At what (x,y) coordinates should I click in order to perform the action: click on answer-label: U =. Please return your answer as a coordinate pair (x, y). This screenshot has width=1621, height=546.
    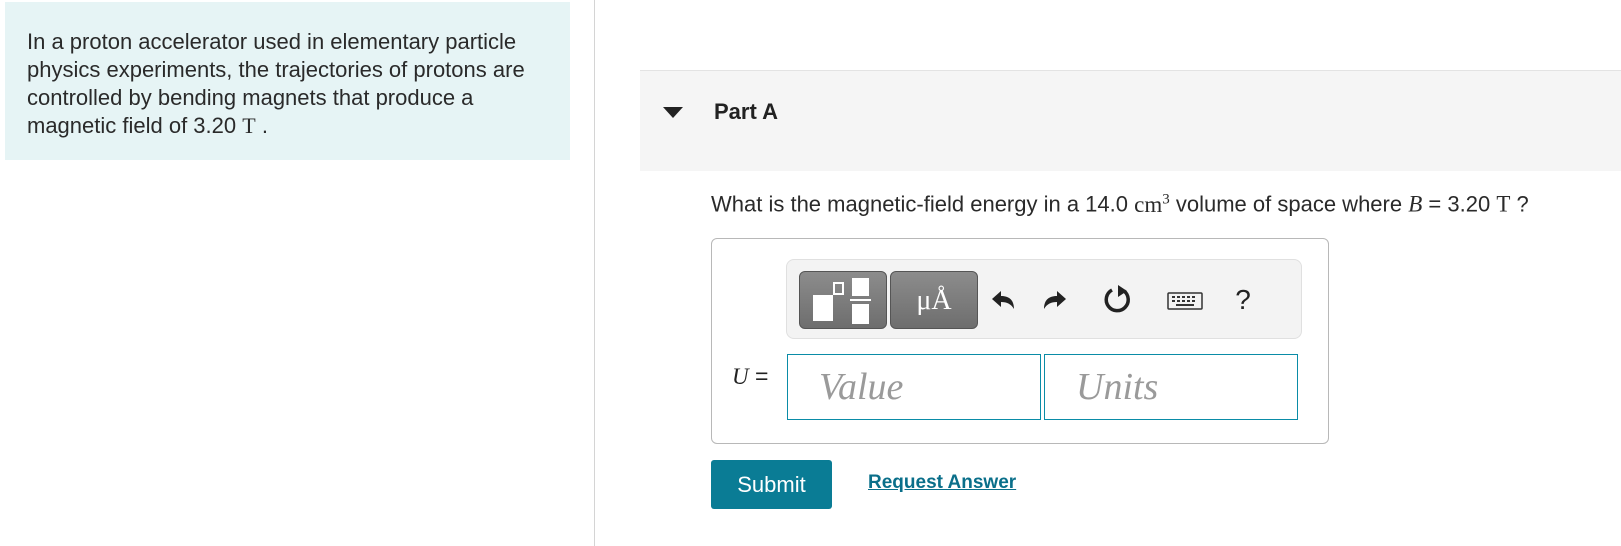
    Looking at the image, I should click on (750, 376).